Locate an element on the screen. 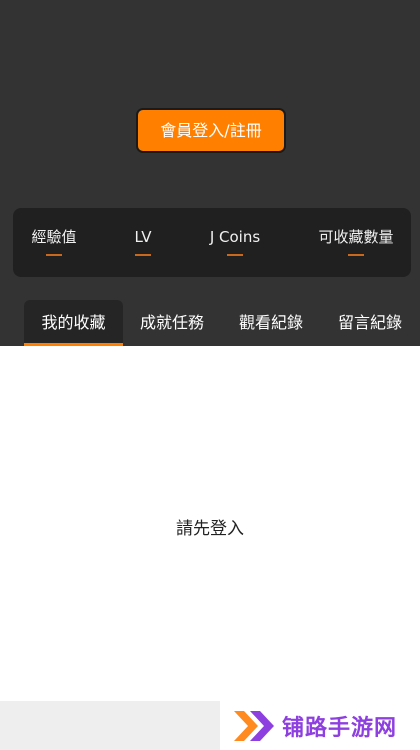 The width and height of the screenshot is (420, 750). stat-level: LV is located at coordinates (143, 242).